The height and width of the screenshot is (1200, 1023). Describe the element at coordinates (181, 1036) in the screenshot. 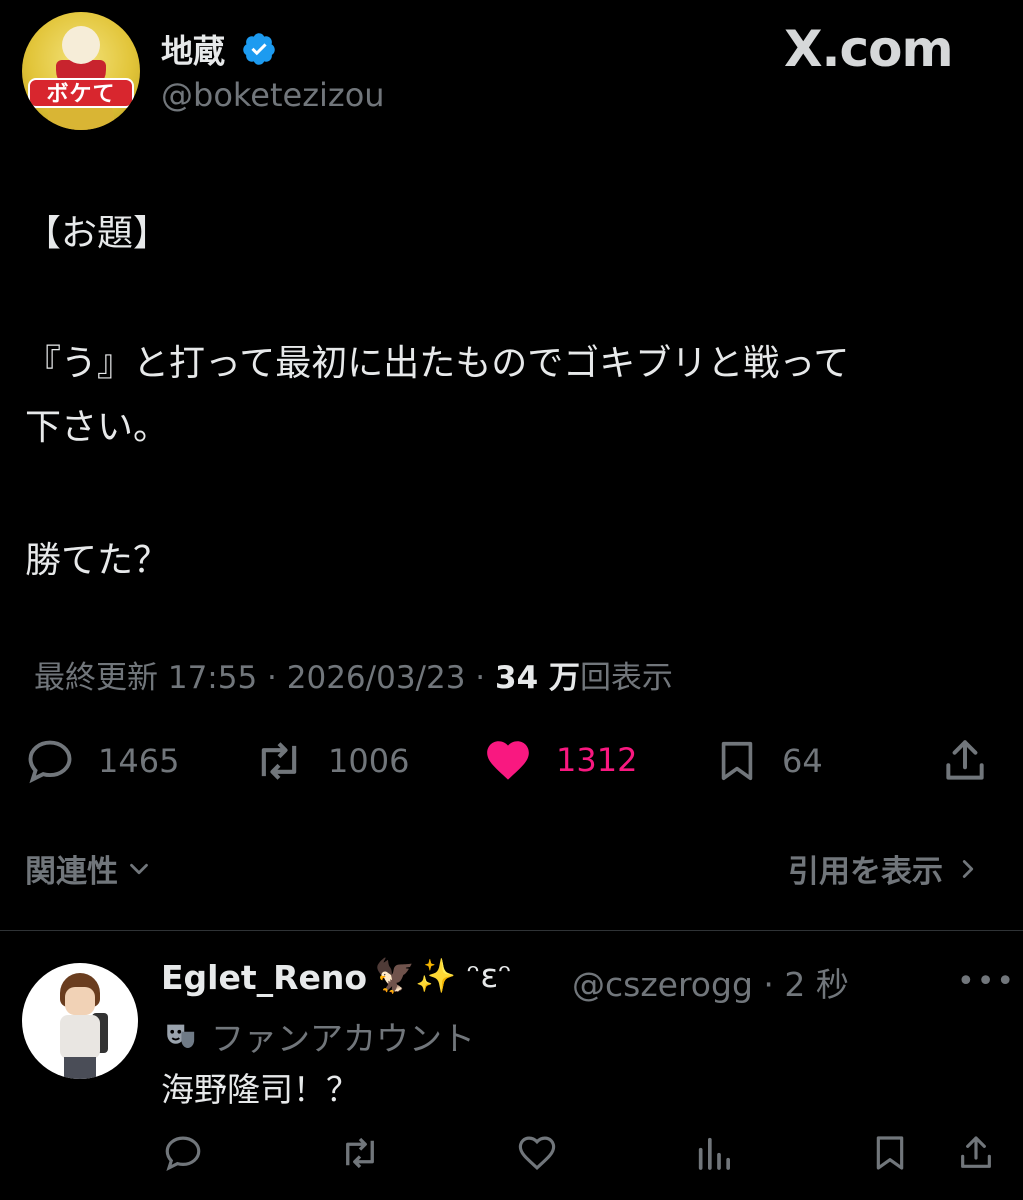

I see `masks-icon` at that location.